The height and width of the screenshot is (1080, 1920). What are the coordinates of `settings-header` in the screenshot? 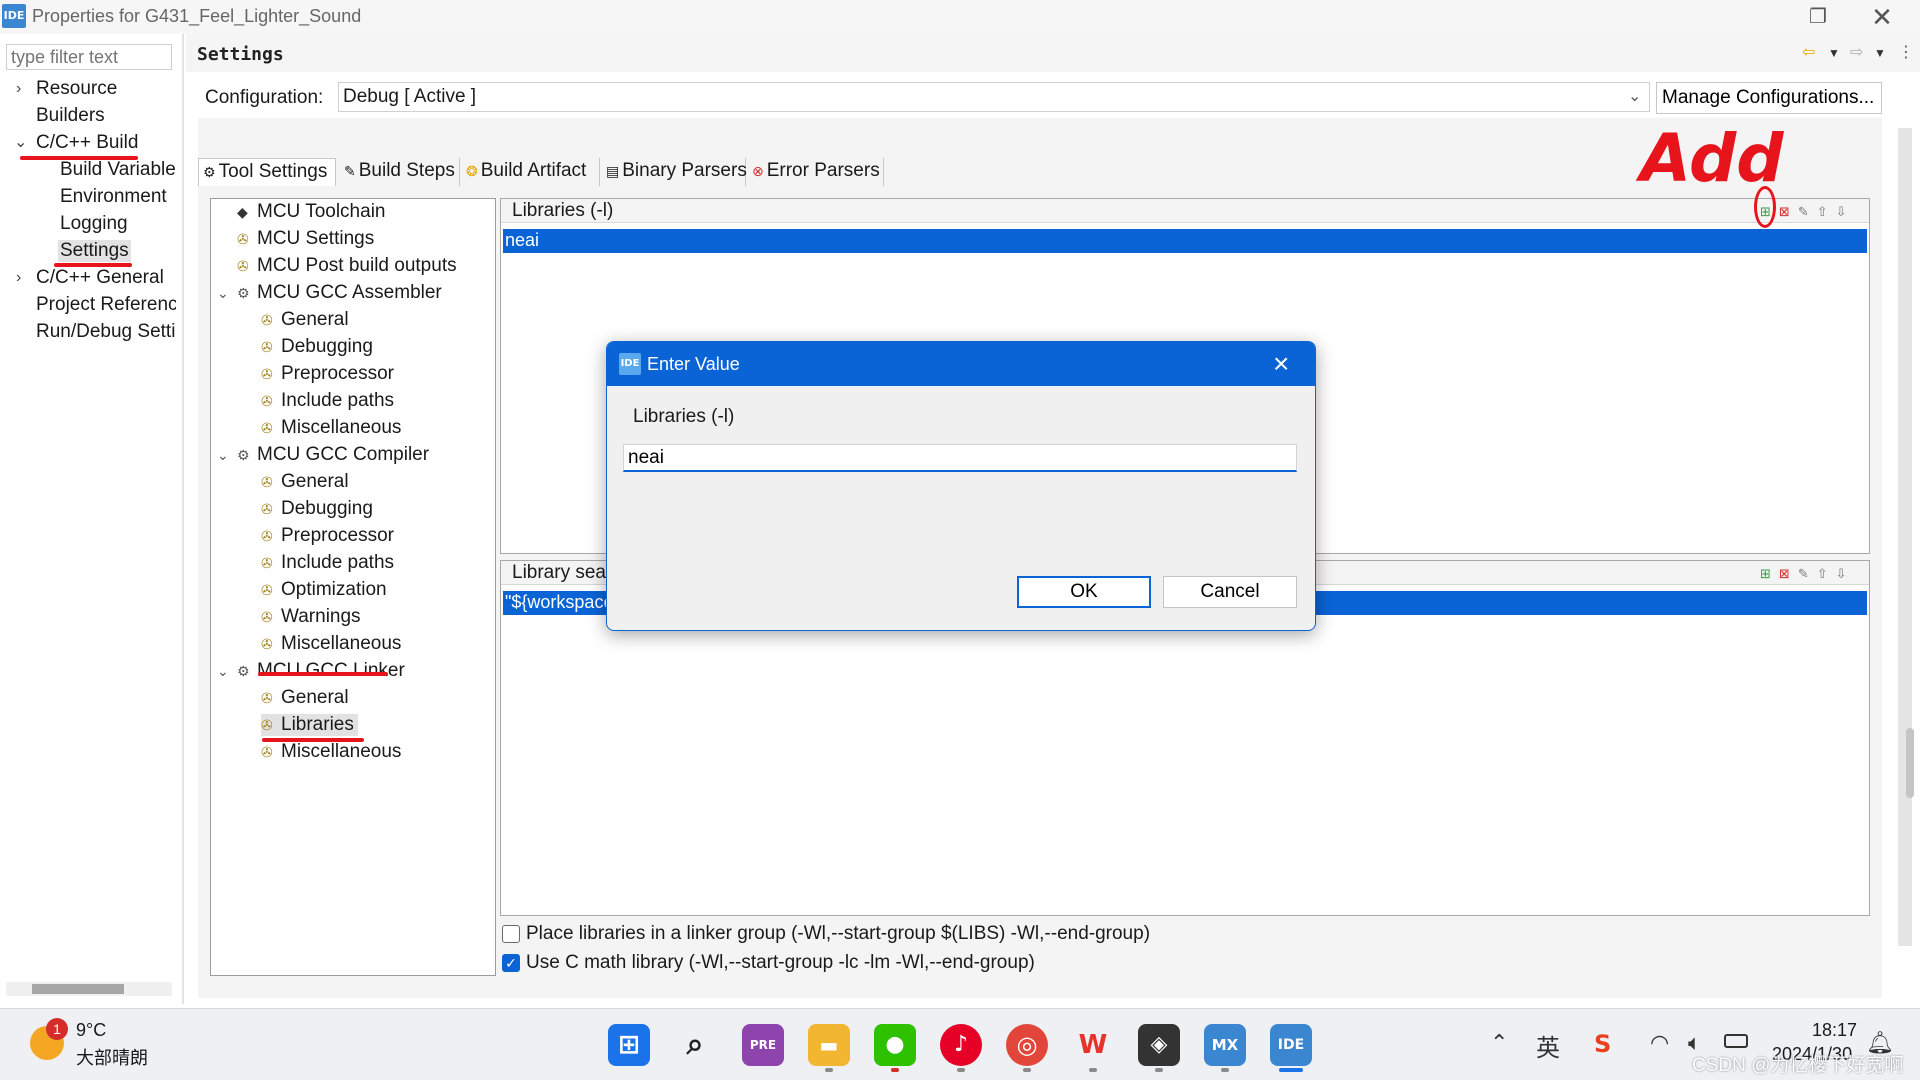 It's located at (1053, 53).